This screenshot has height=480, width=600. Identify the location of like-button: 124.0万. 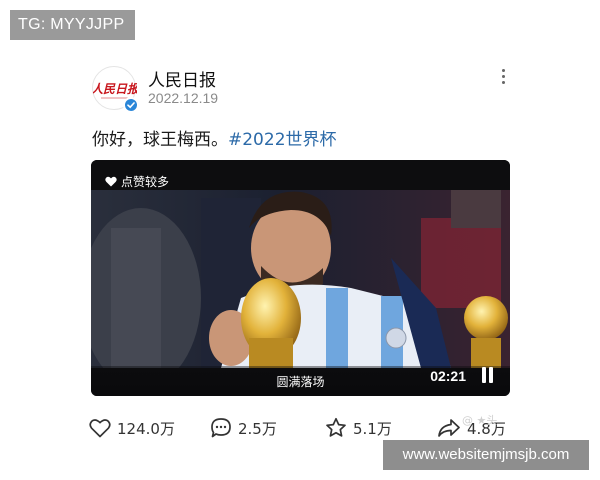
(132, 428).